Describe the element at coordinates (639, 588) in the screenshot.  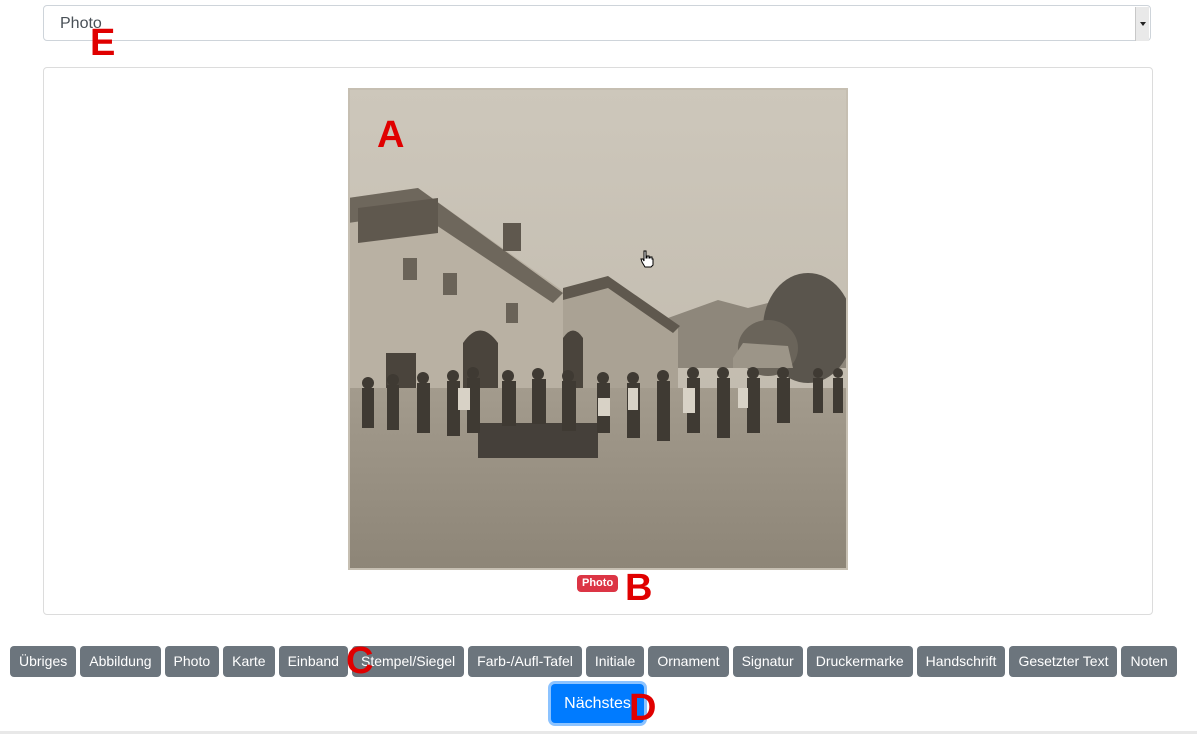
I see `marker-b: B` at that location.